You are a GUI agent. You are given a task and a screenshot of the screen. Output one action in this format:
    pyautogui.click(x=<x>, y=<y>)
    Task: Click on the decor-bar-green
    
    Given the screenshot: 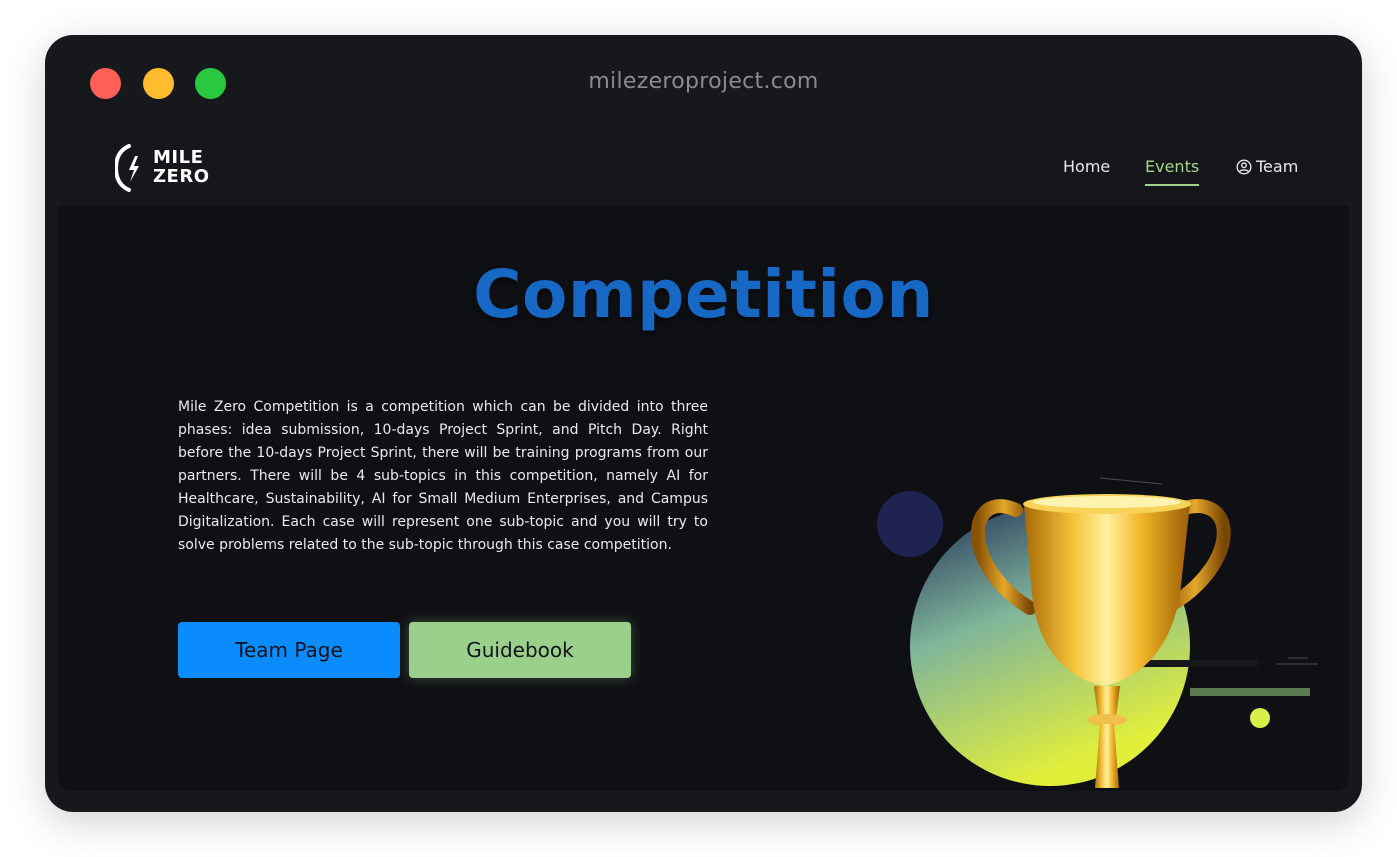 What is the action you would take?
    pyautogui.click(x=1250, y=692)
    